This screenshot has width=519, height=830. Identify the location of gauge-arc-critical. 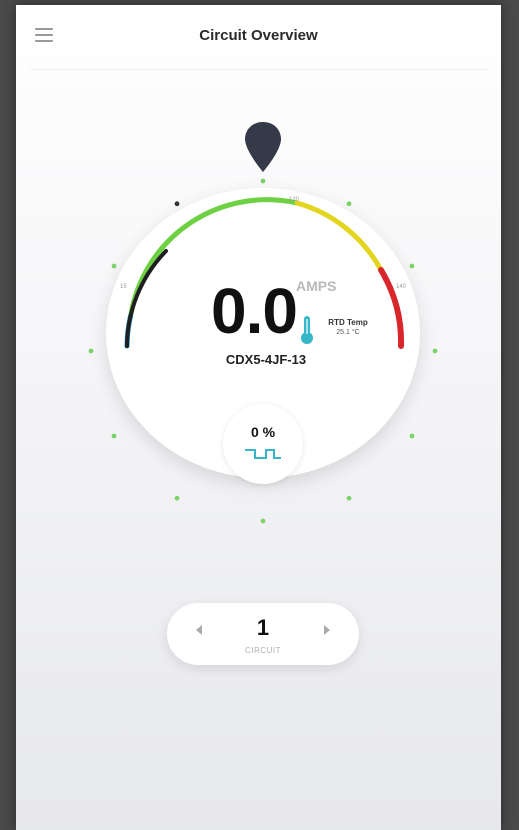
(391, 308).